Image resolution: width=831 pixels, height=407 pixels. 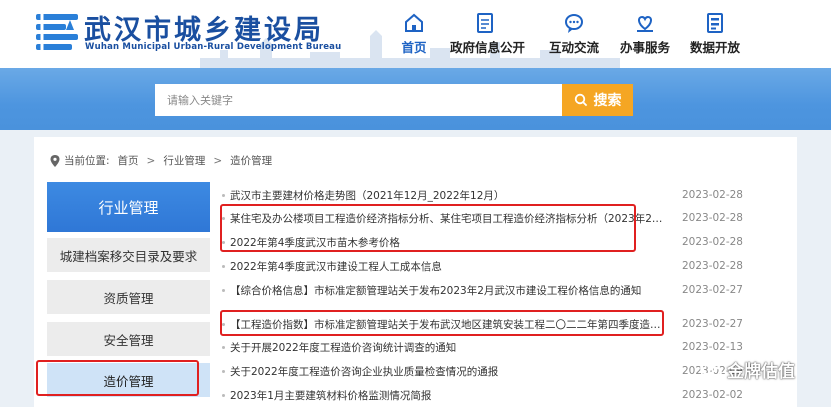 What do you see at coordinates (482, 242) in the screenshot?
I see `list-item: 2022年第4季度武汉市苗木参考价格 2023-02-28` at bounding box center [482, 242].